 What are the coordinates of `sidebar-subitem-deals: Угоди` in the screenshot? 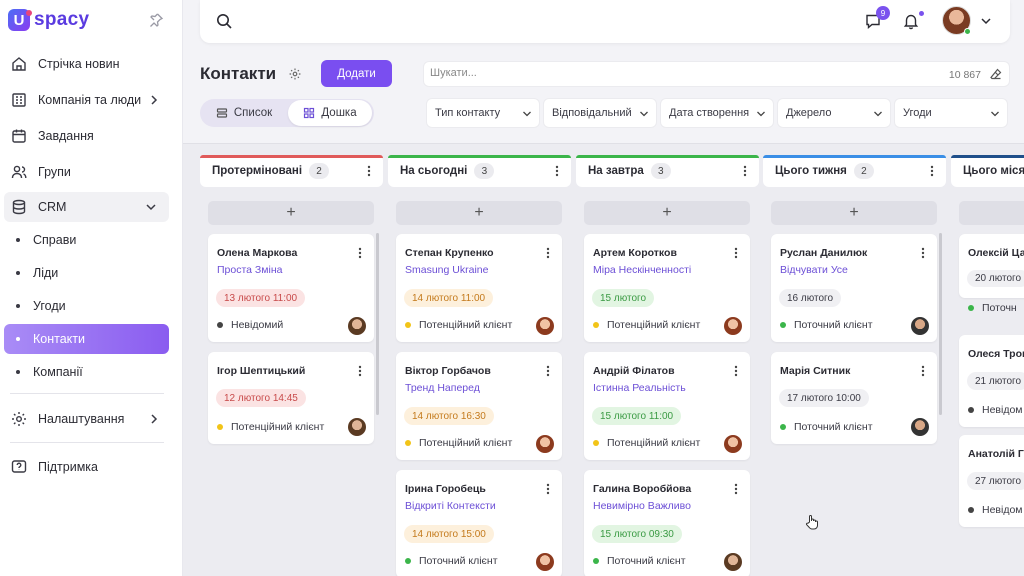 It's located at (86, 306).